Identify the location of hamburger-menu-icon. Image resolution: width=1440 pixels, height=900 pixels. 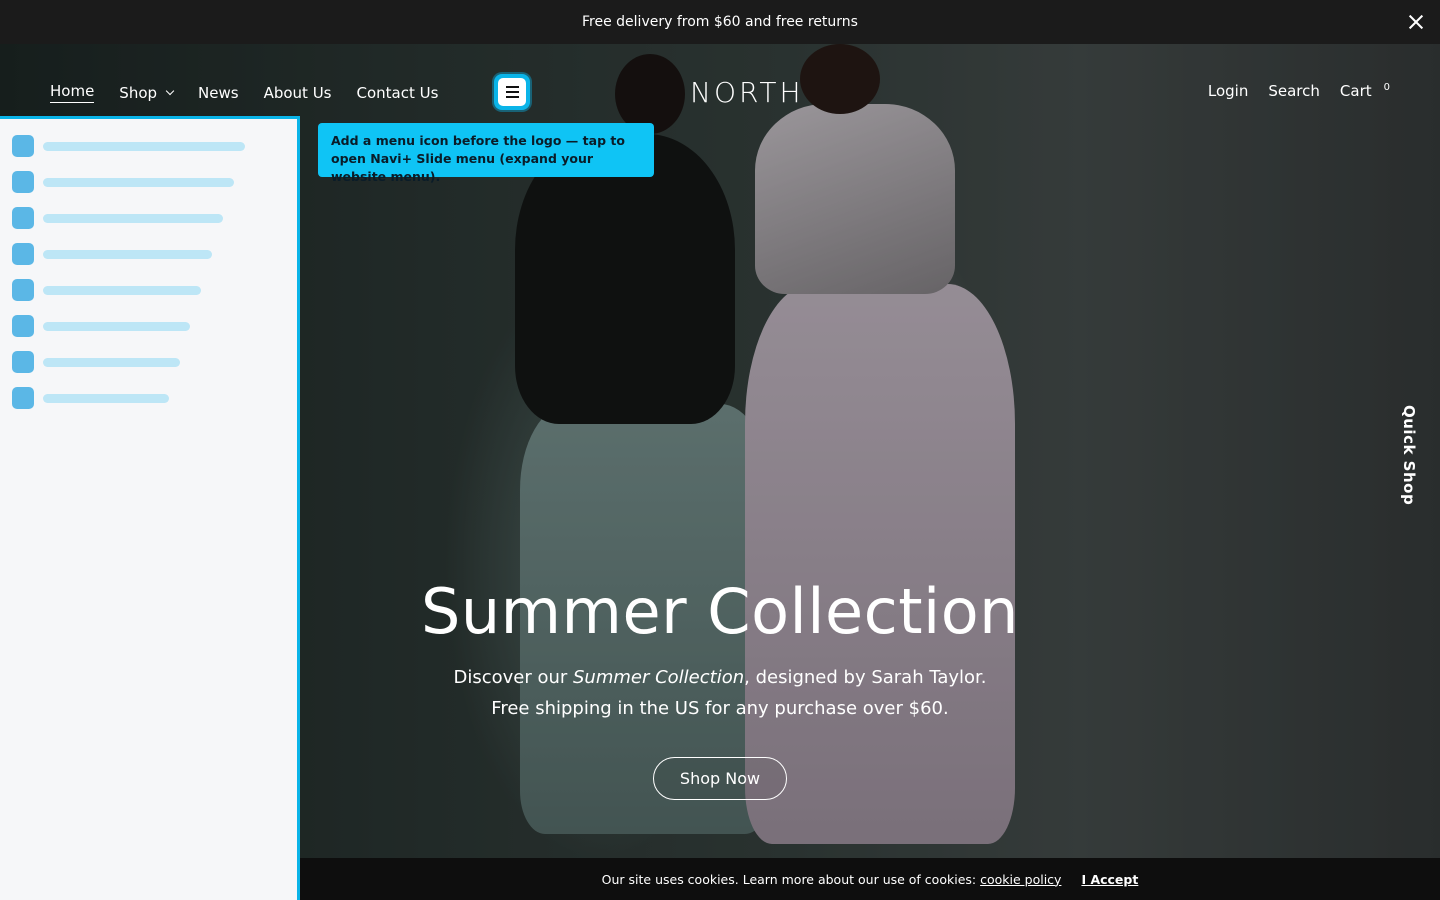
(512, 92).